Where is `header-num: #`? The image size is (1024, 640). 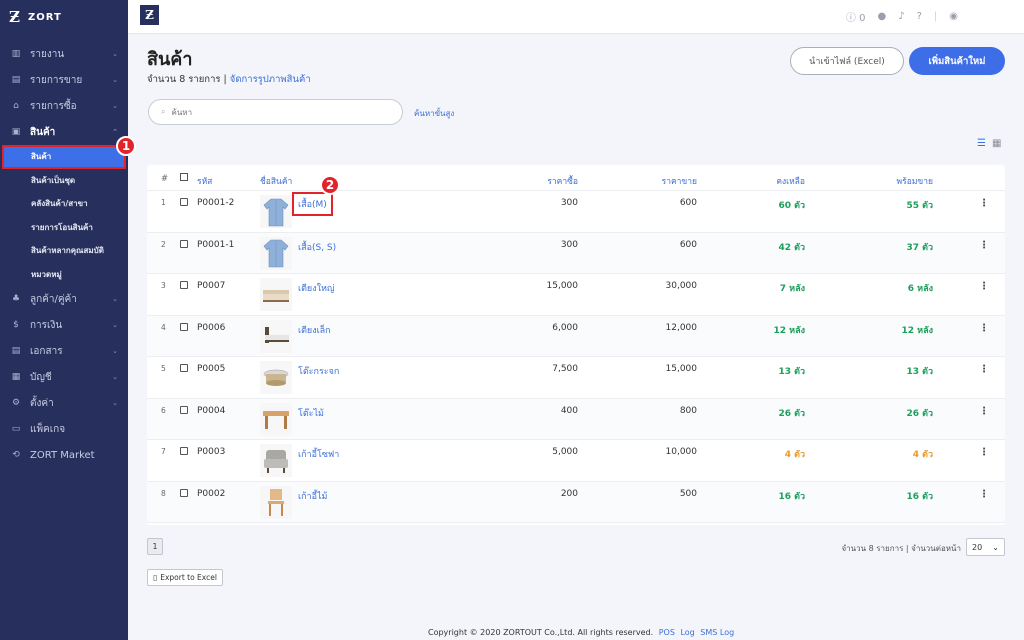 header-num: # is located at coordinates (165, 179).